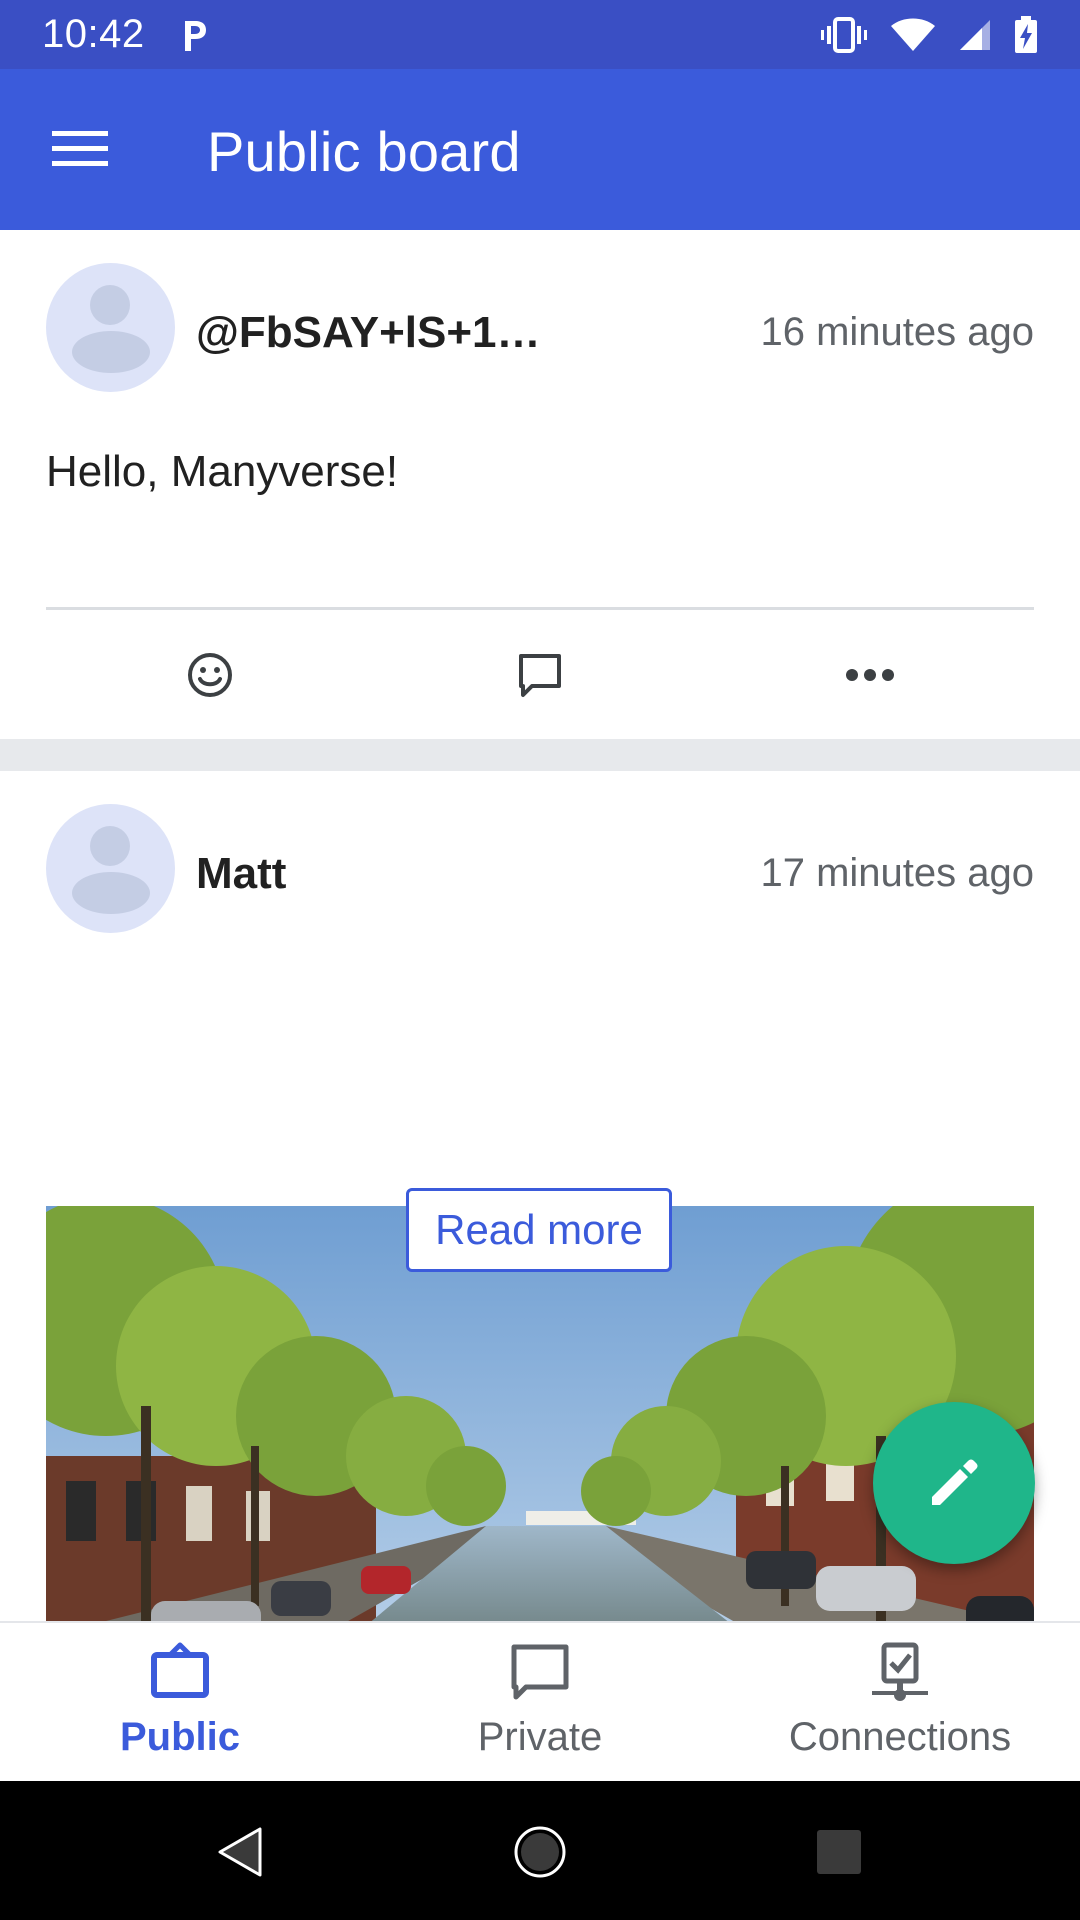  I want to click on bottom-nav: Public Private Connections, so click(540, 1701).